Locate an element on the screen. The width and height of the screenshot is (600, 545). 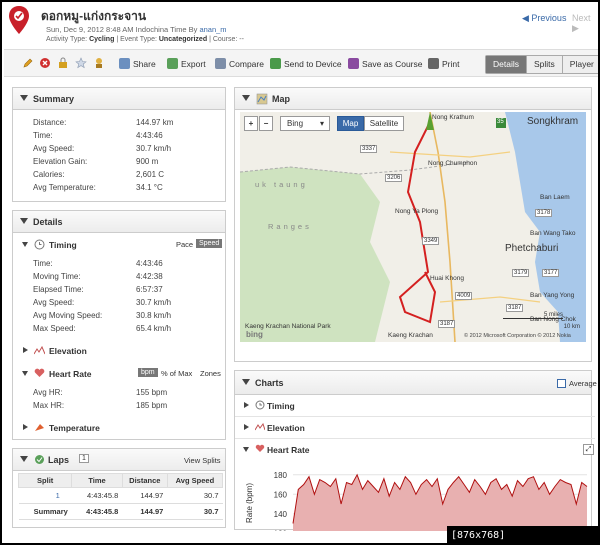
map-label: Nong Ya Plong is located at coordinates (417, 211).